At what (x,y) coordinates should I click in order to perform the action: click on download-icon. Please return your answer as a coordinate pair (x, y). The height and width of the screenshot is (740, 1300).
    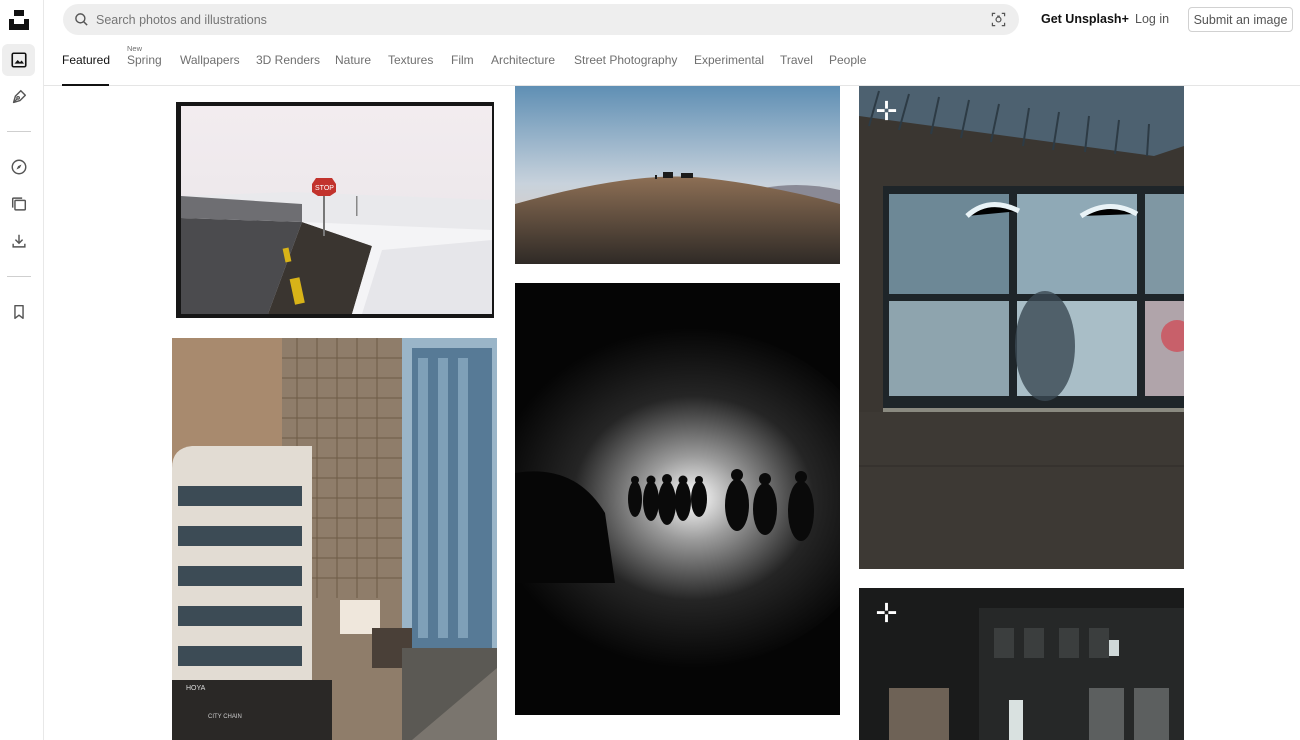
    Looking at the image, I should click on (18, 241).